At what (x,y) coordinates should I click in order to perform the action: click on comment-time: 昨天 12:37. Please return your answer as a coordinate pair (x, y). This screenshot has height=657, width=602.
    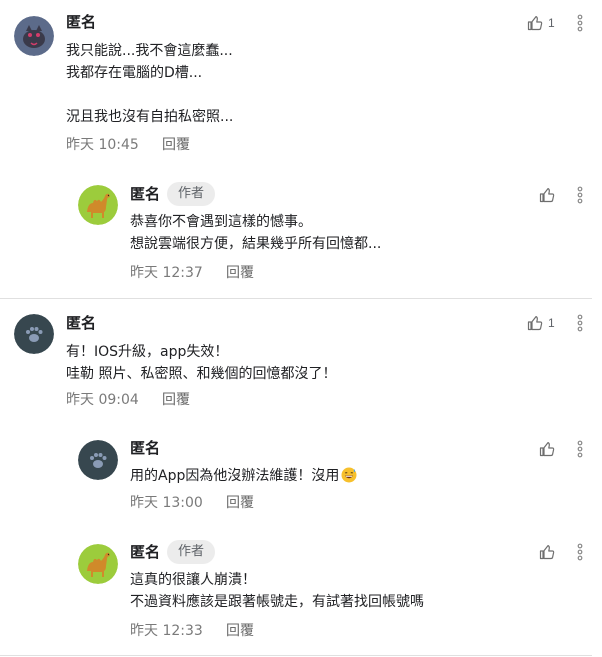
    Looking at the image, I should click on (166, 273).